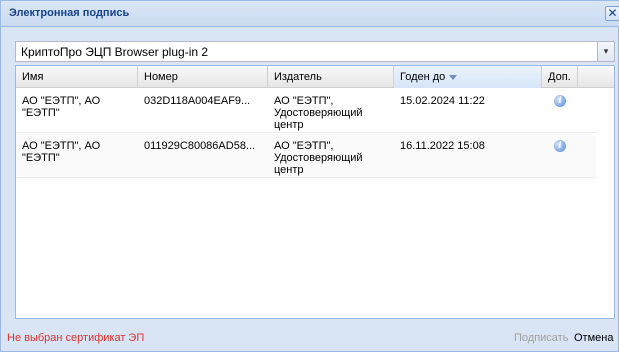 This screenshot has width=619, height=352. Describe the element at coordinates (468, 77) in the screenshot. I see `column-header-valid-until: Годен до` at that location.